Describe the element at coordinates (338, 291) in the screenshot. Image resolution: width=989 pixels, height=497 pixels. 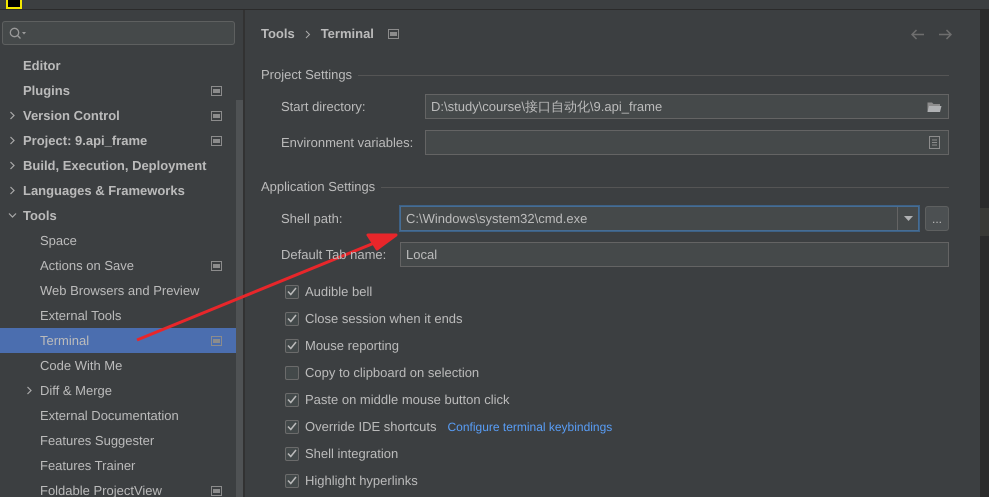
I see `checkbox-label: Audible bell` at that location.